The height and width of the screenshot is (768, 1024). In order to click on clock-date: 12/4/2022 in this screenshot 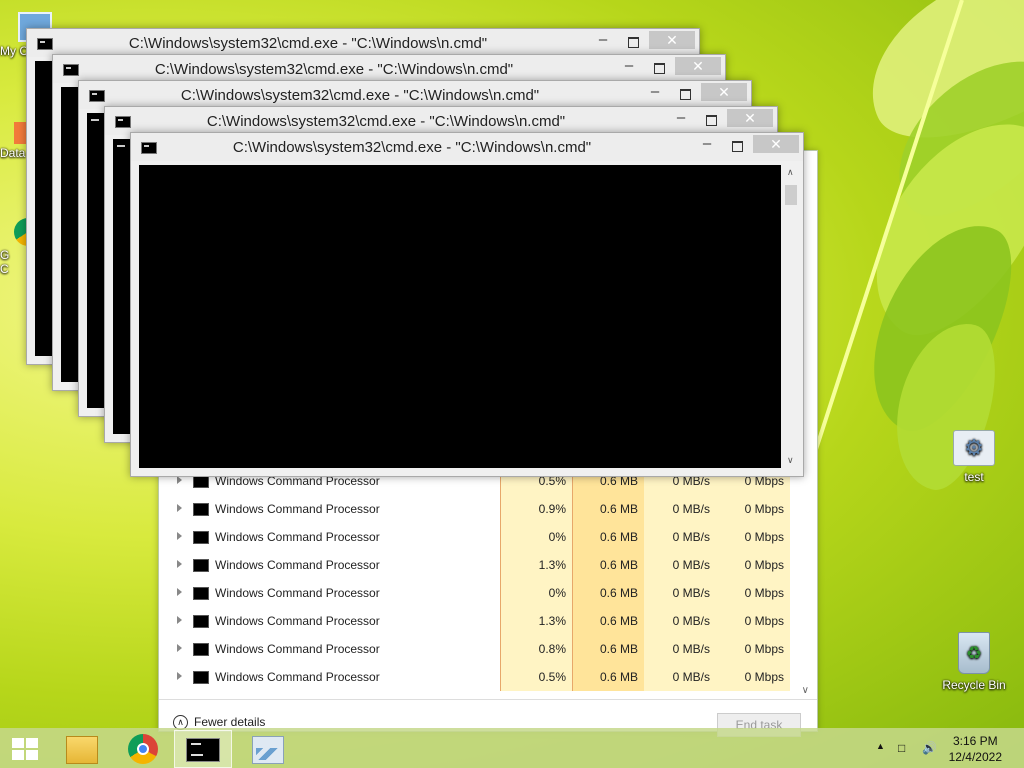, I will do `click(975, 757)`.